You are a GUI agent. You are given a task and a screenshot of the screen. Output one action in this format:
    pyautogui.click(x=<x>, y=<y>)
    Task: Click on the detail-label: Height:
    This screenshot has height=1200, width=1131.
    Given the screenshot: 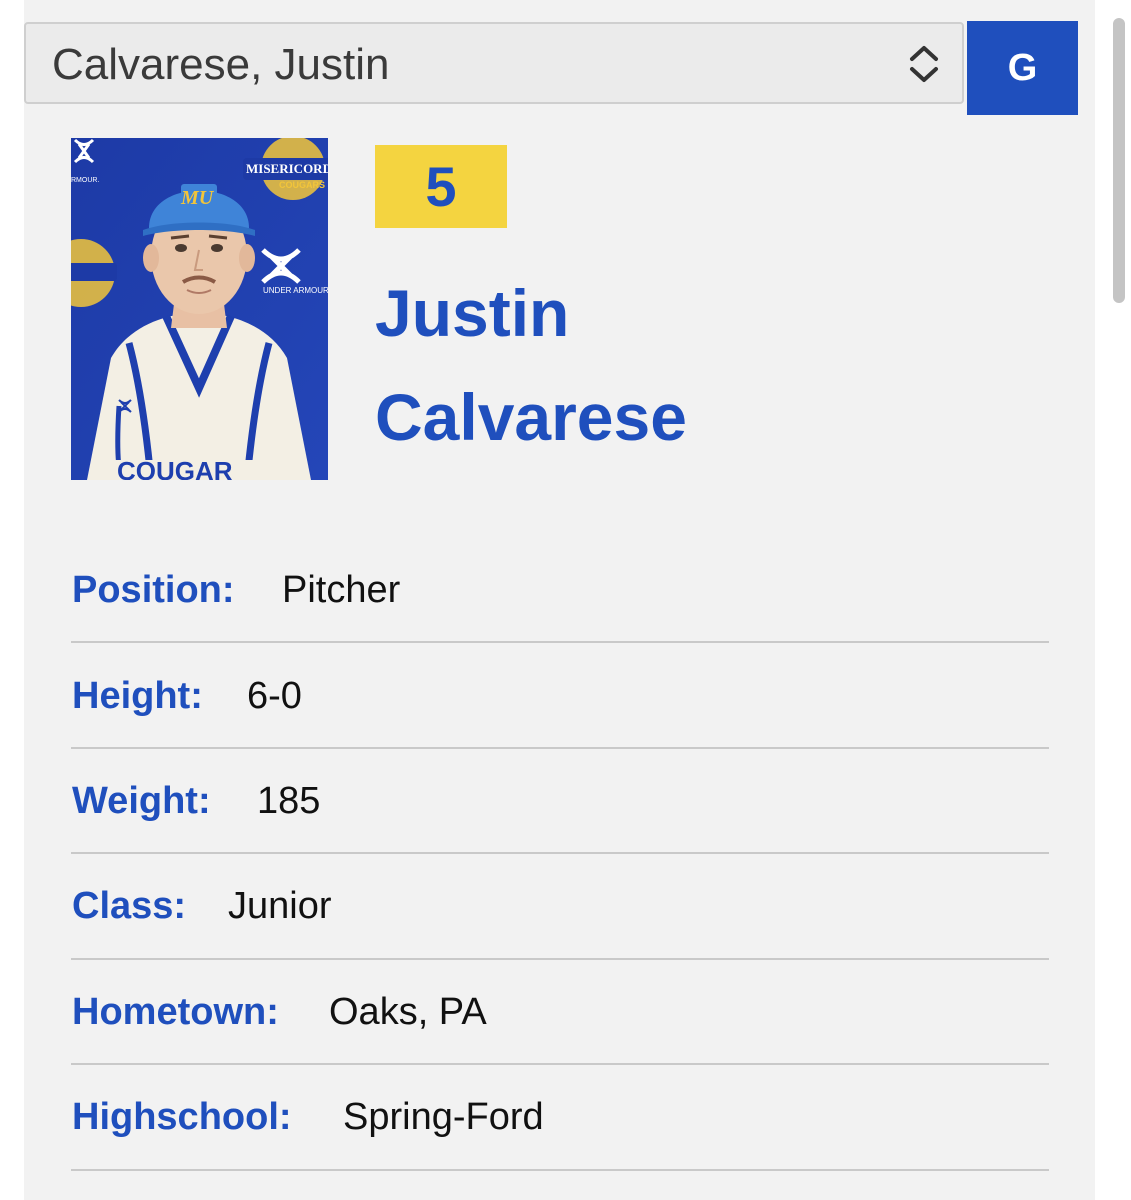 What is the action you would take?
    pyautogui.click(x=137, y=696)
    